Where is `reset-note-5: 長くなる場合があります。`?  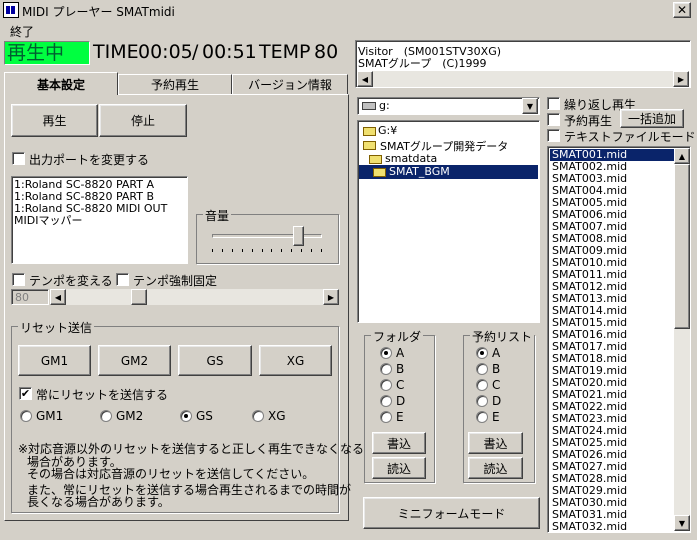
reset-note-5: 長くなる場合があります。 is located at coordinates (98, 502).